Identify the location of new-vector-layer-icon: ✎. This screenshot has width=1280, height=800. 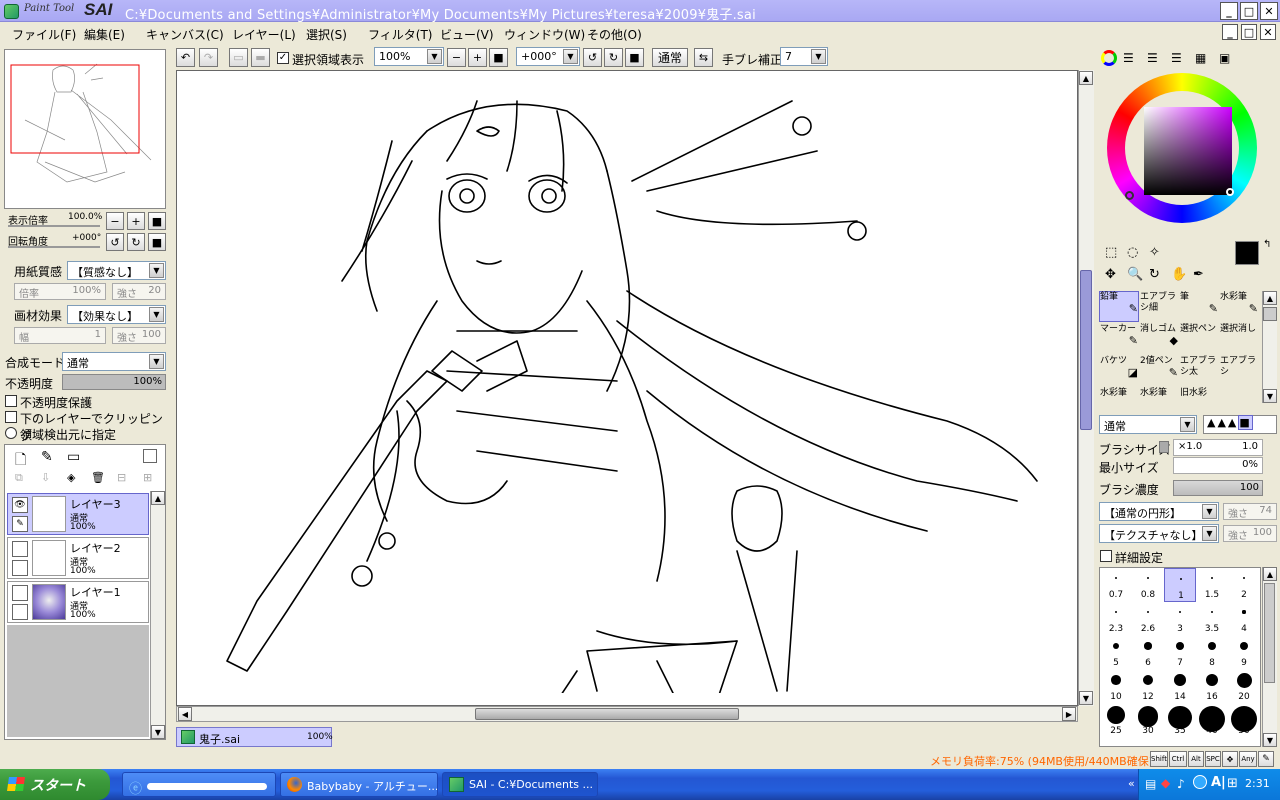
(47, 457).